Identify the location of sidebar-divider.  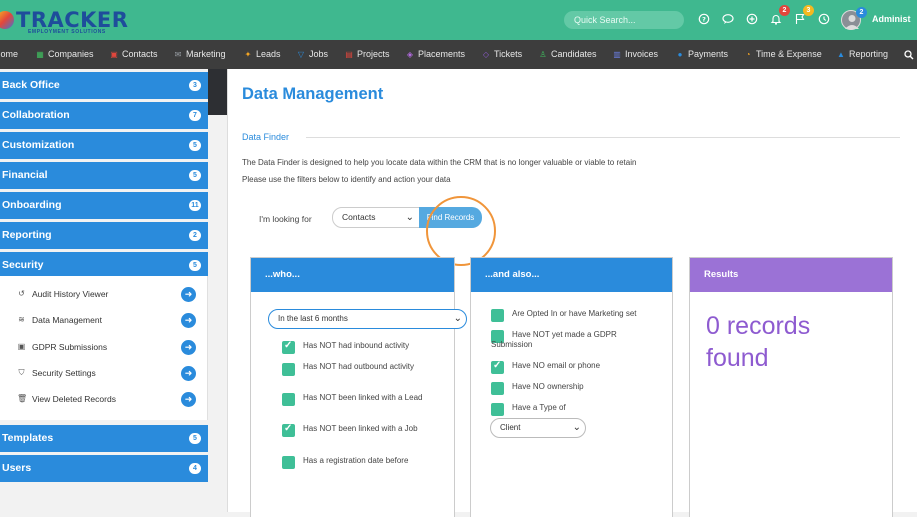
(217, 92).